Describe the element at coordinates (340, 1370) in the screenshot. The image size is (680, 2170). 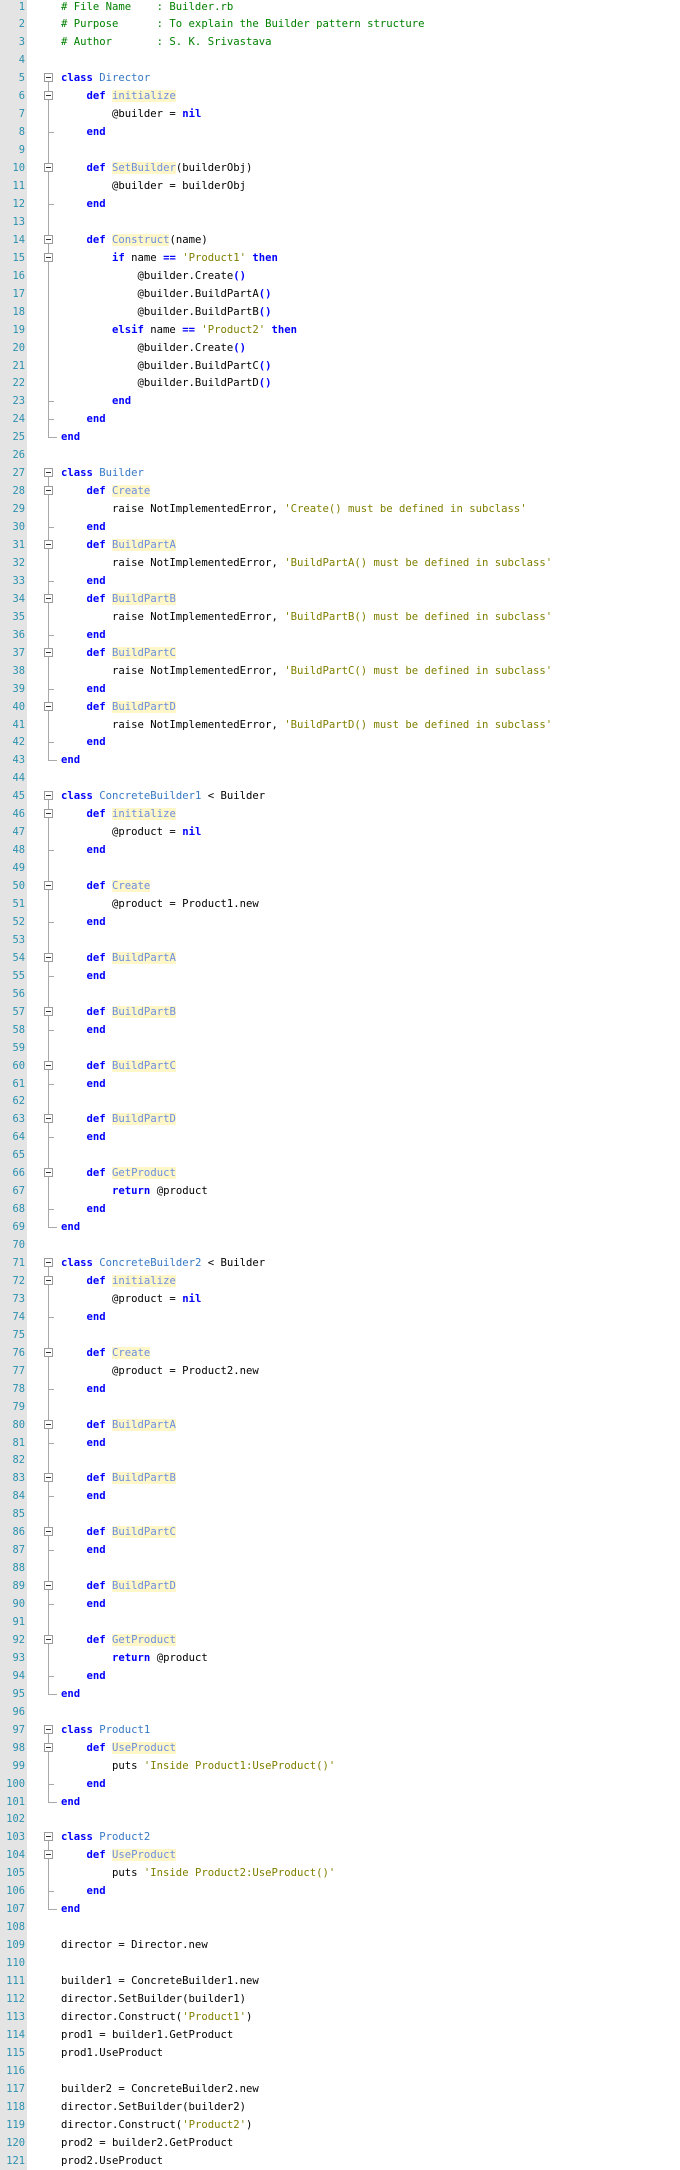
I see `code-line: 77 @product = Product2.new` at that location.